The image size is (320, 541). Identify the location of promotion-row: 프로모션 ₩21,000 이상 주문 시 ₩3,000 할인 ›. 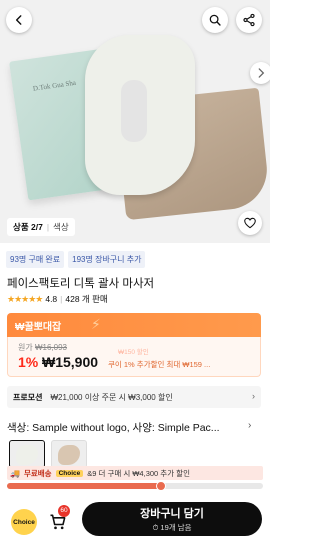
(134, 397).